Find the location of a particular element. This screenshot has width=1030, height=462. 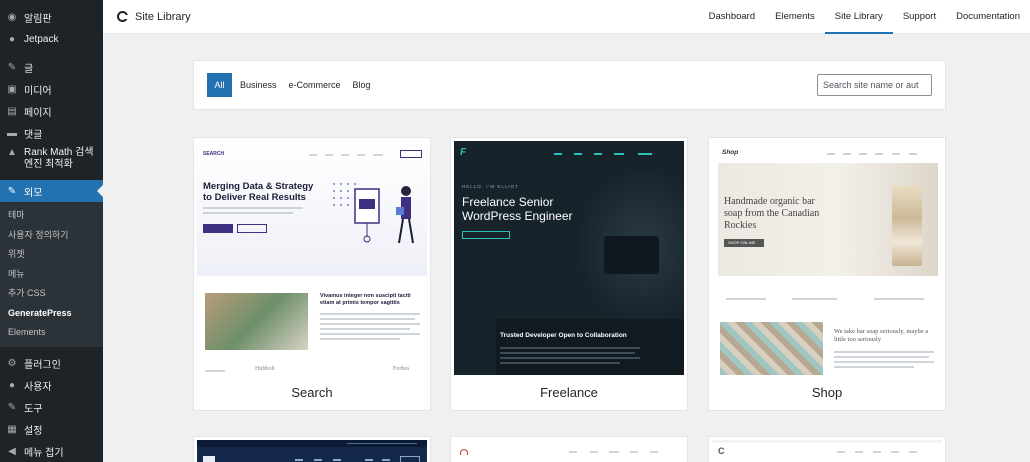

sidebar-item-tools: ✎ 도구 is located at coordinates (51, 408).